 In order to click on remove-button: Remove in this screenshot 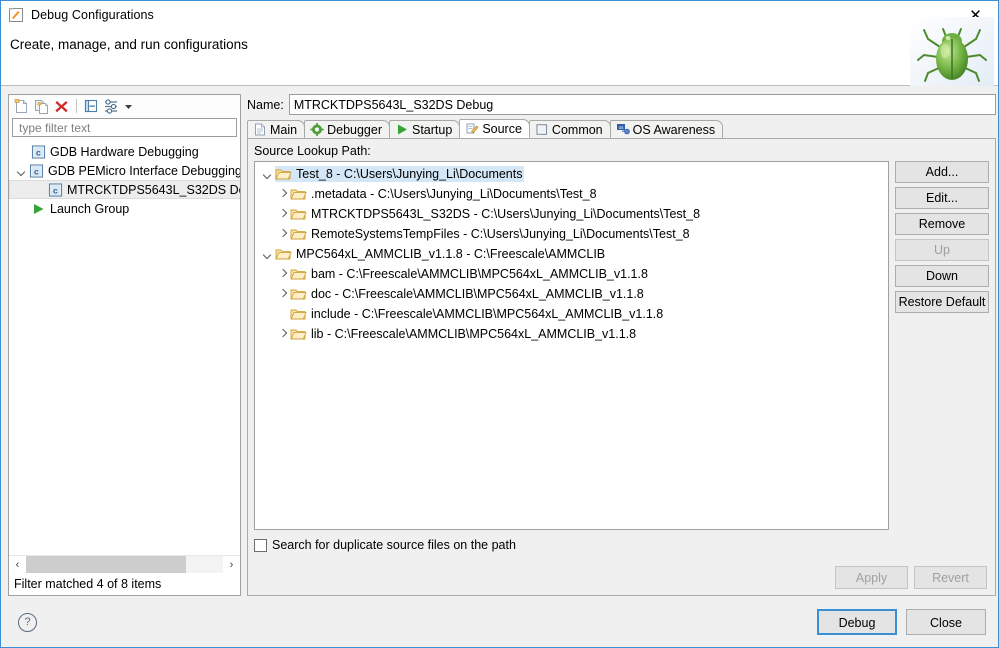, I will do `click(942, 224)`.